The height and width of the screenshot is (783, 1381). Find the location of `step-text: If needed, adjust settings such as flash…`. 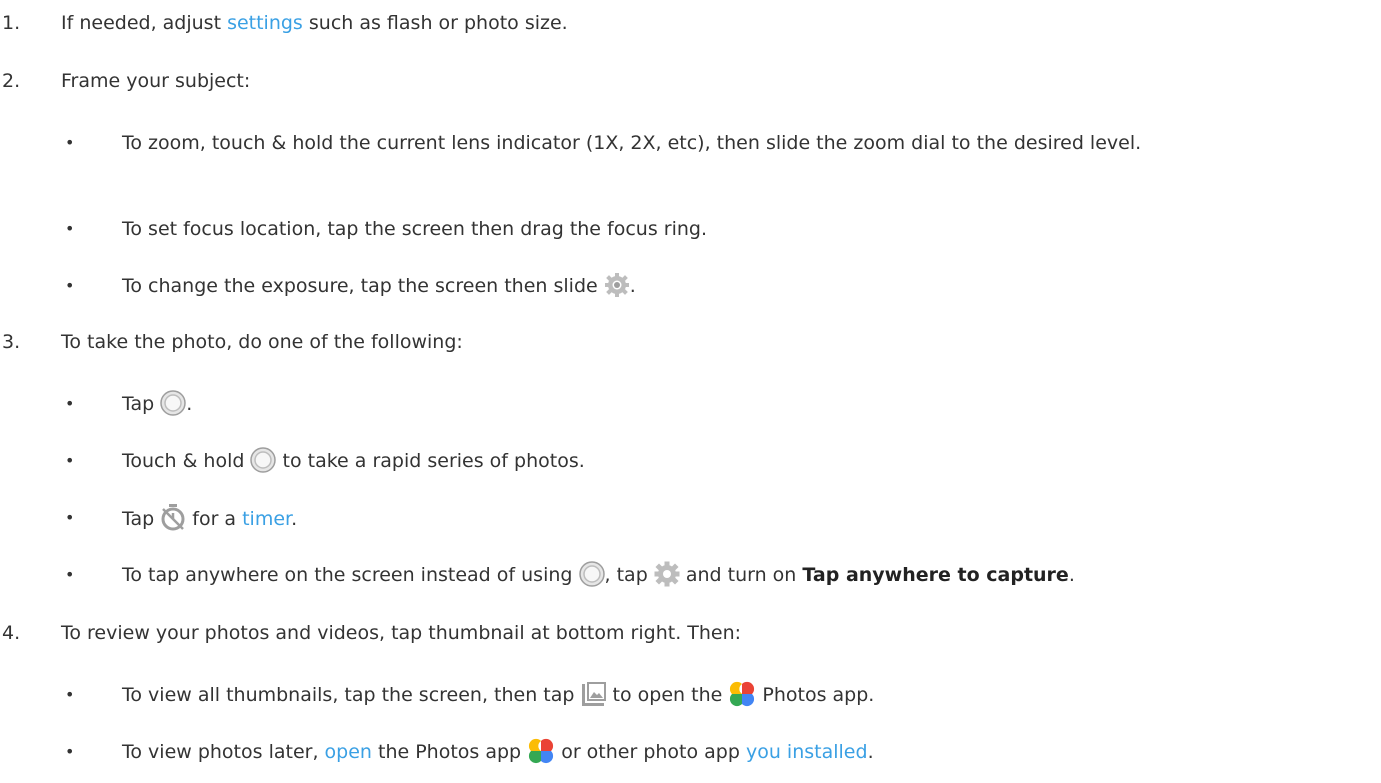

step-text: If needed, adjust settings such as flash… is located at coordinates (314, 23).